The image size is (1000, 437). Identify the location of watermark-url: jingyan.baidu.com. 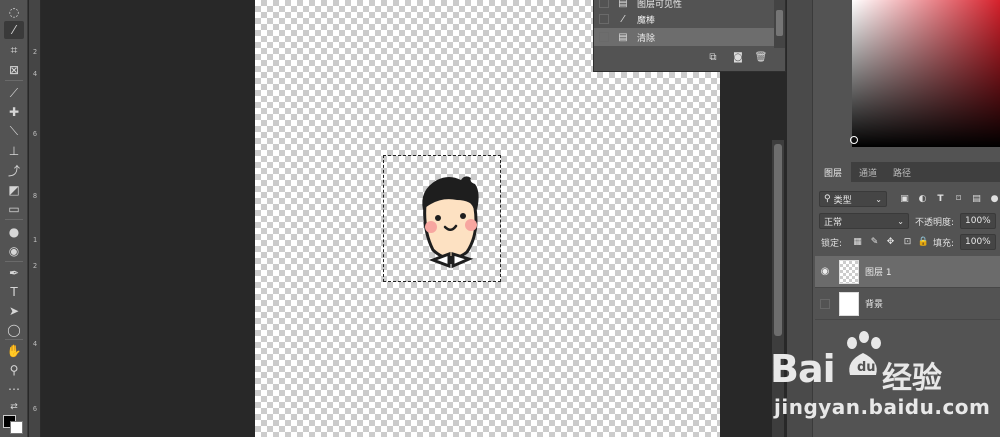
(882, 407).